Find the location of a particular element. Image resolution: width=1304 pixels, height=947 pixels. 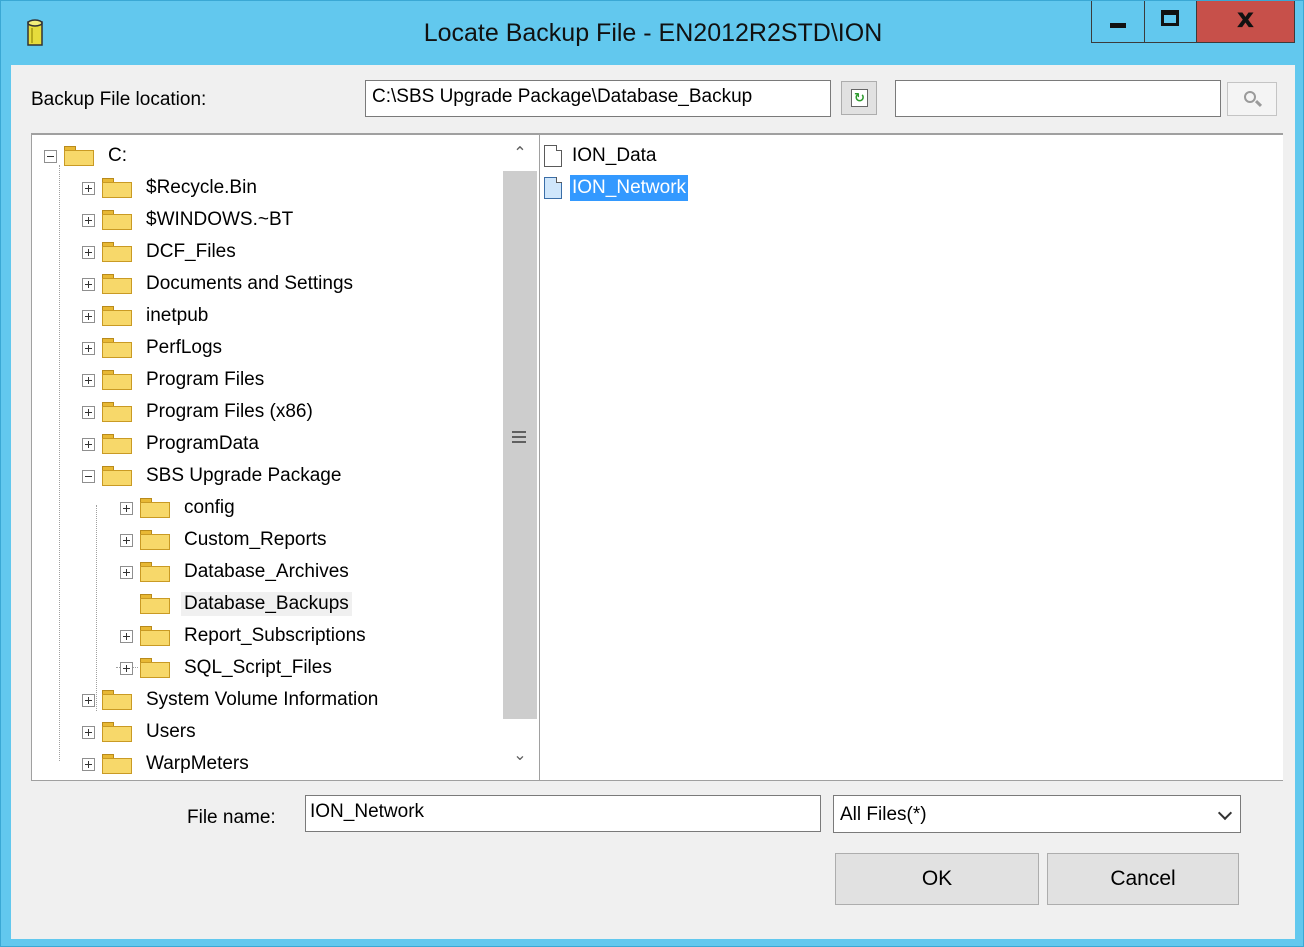

close-icon: x is located at coordinates (1245, 18).